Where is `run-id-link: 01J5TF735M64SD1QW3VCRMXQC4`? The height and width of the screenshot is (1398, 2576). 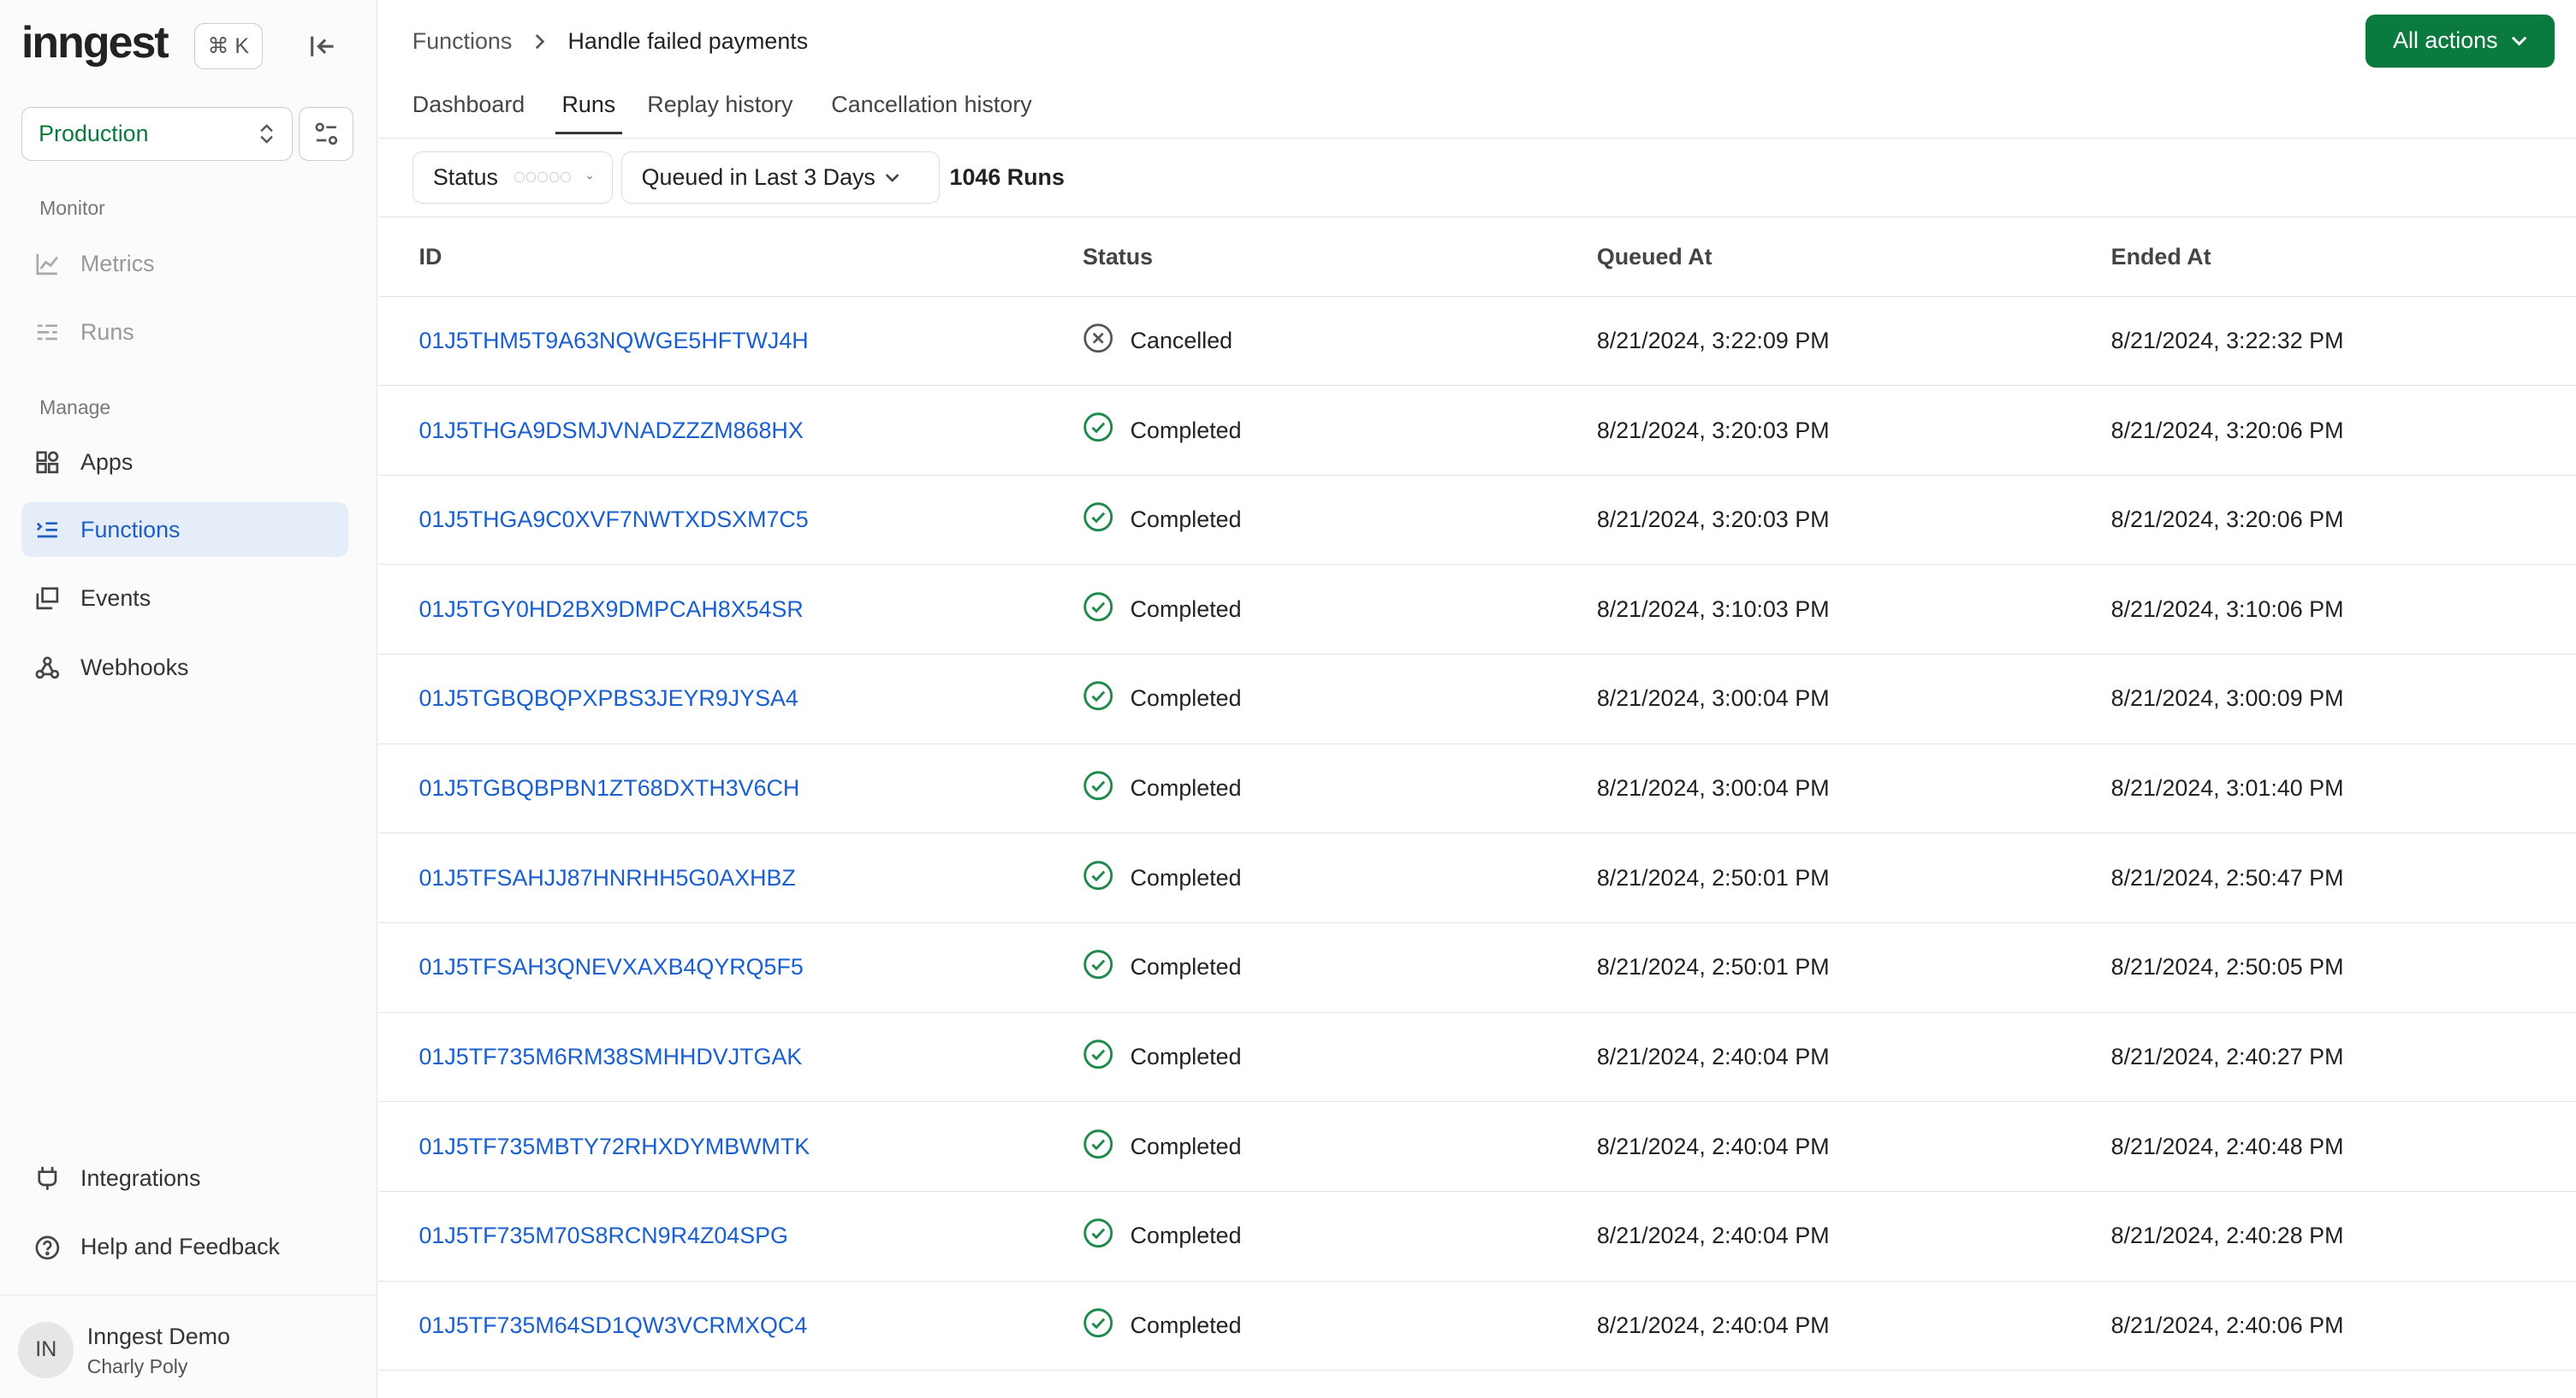 run-id-link: 01J5TF735M64SD1QW3VCRMXQC4 is located at coordinates (612, 1325).